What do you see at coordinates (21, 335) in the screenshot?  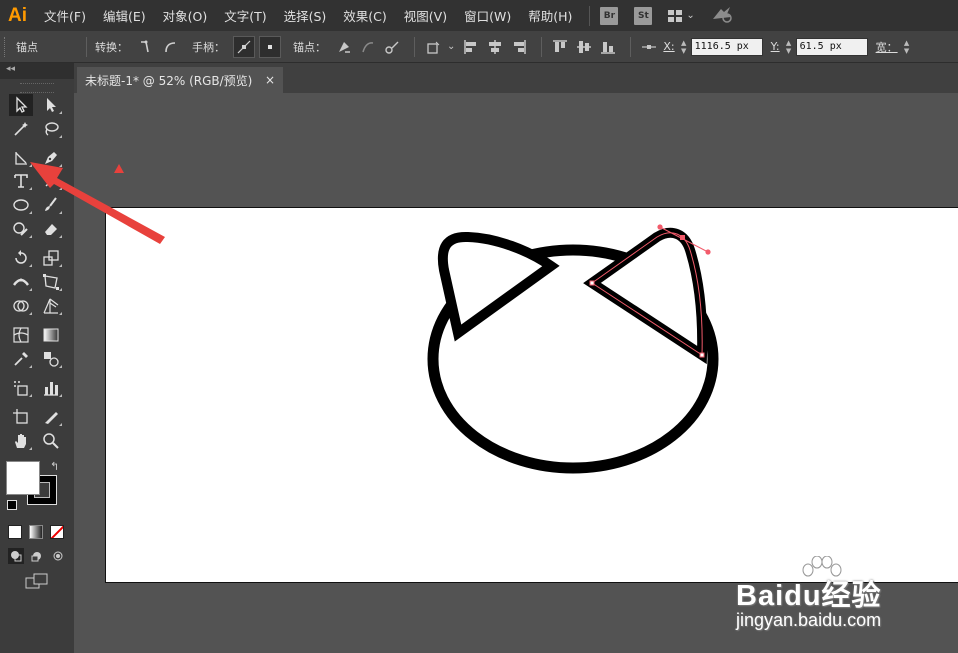 I see `mesh-tool` at bounding box center [21, 335].